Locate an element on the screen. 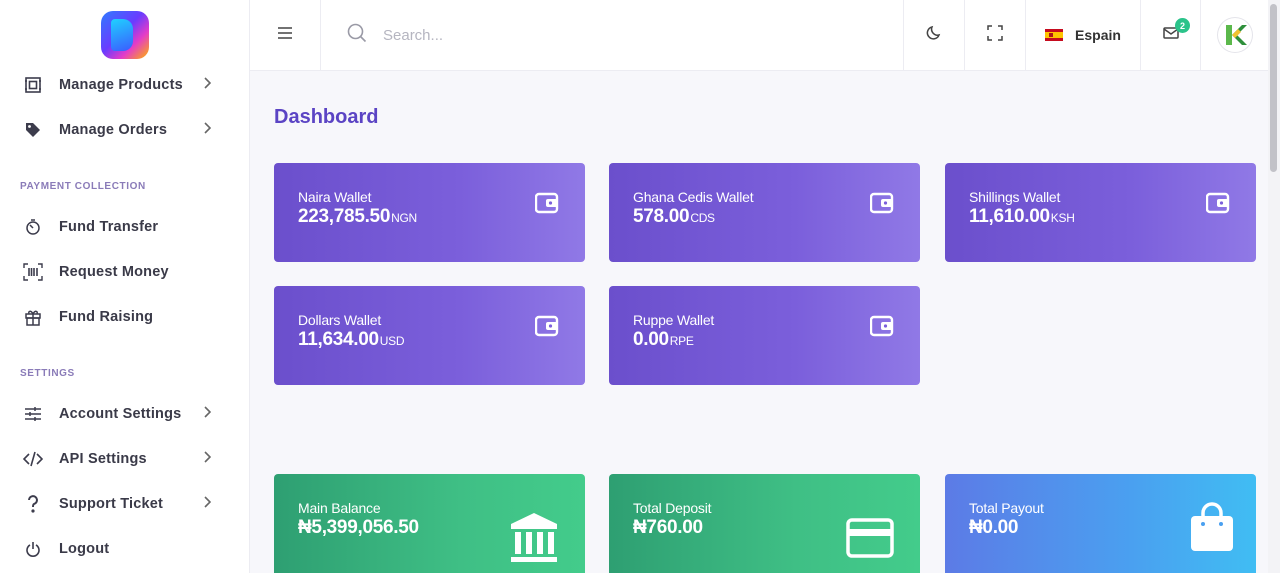  sidebar-item-label: Manage Products is located at coordinates (121, 84).